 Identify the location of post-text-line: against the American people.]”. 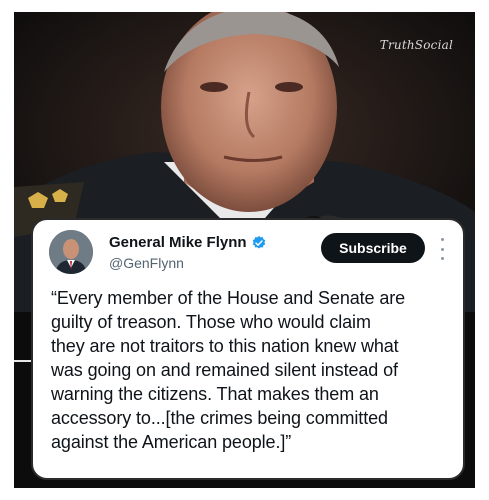
(171, 442).